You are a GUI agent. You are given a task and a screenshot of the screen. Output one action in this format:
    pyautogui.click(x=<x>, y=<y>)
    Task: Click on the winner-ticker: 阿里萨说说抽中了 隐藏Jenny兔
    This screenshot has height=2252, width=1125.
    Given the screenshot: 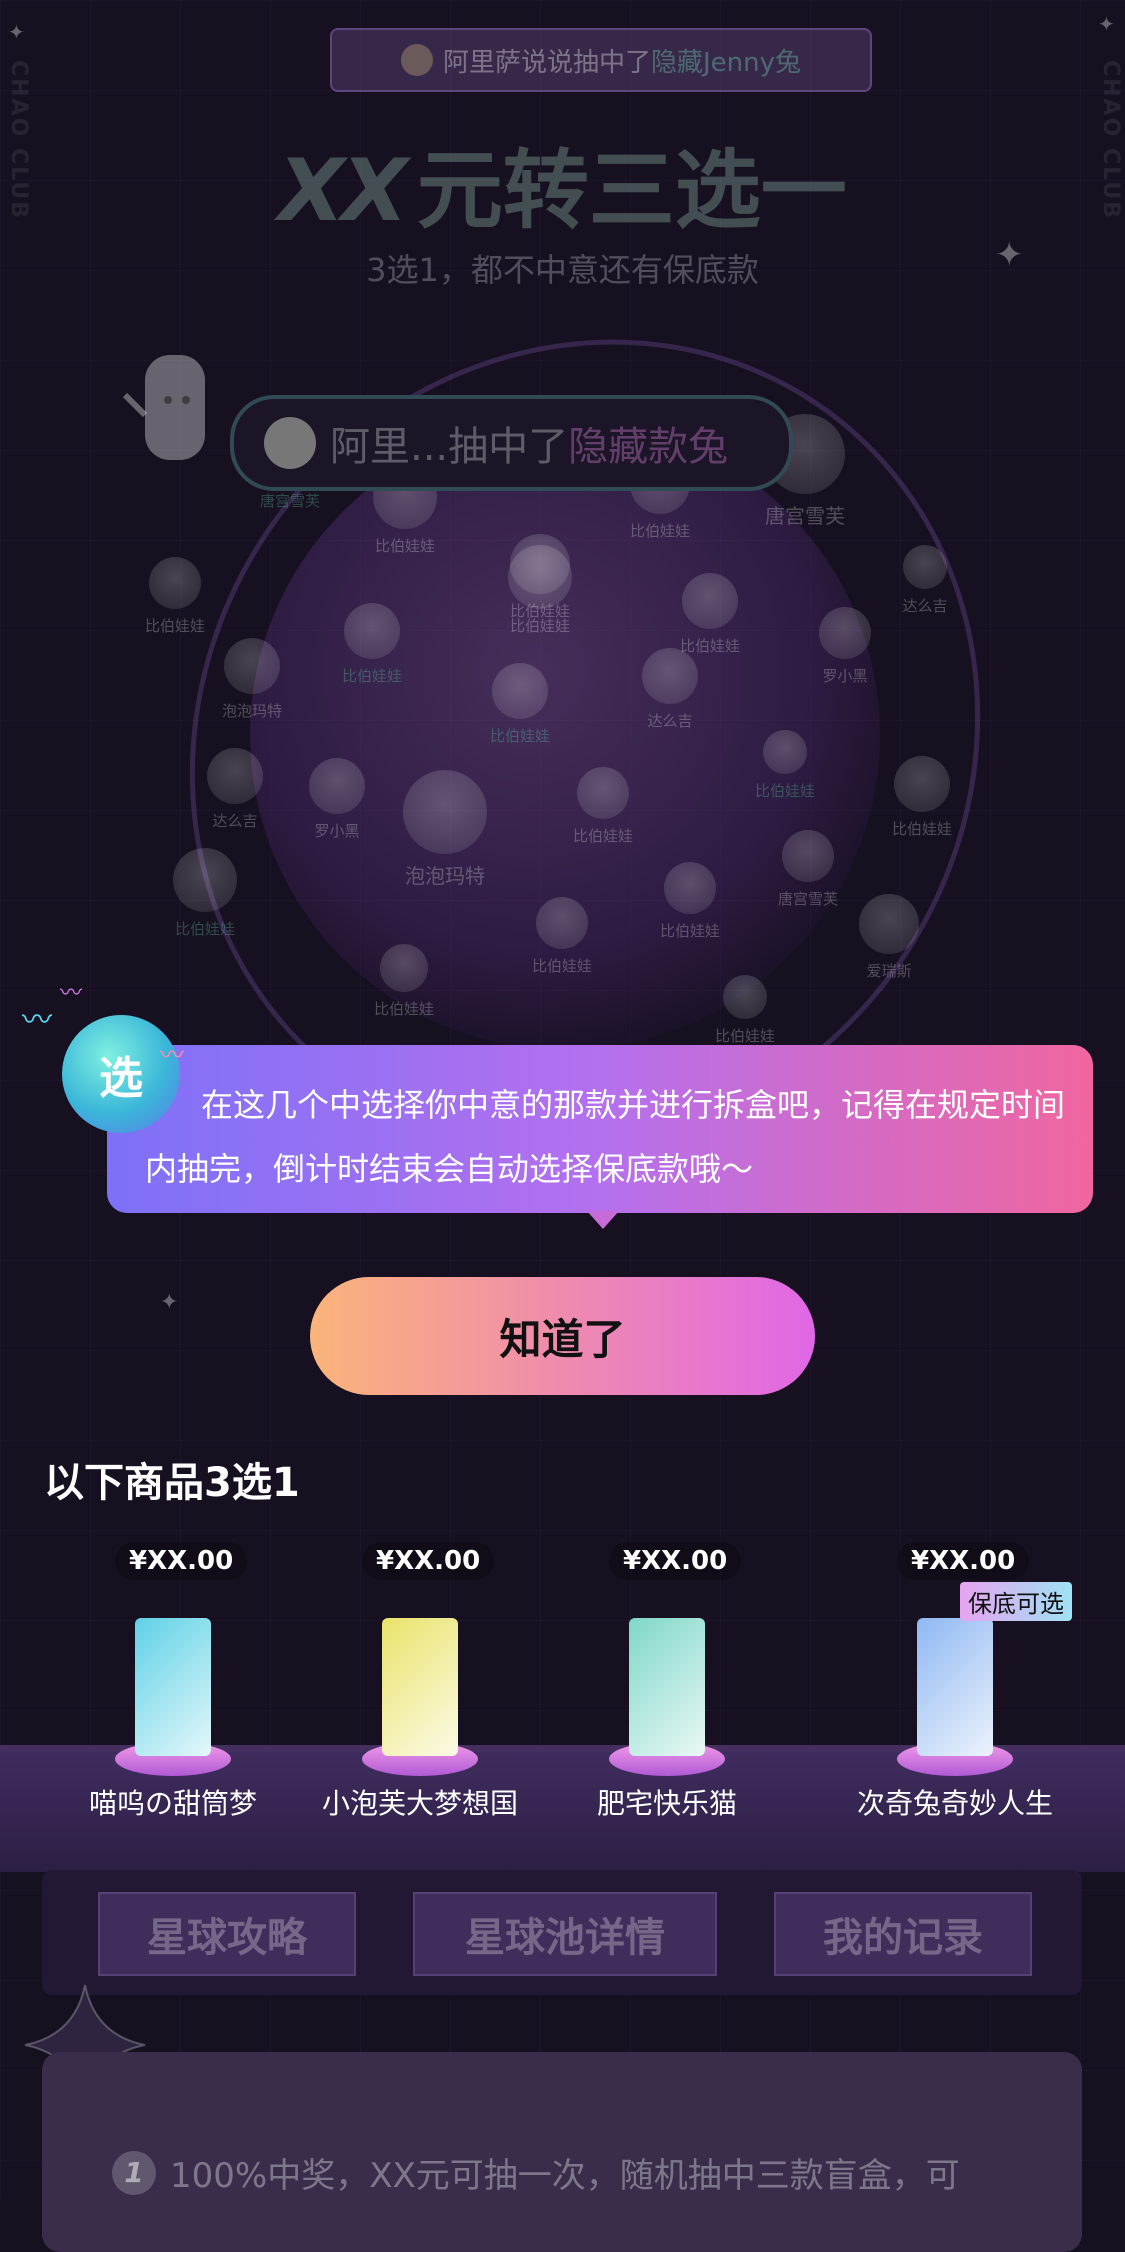 What is the action you would take?
    pyautogui.click(x=601, y=60)
    